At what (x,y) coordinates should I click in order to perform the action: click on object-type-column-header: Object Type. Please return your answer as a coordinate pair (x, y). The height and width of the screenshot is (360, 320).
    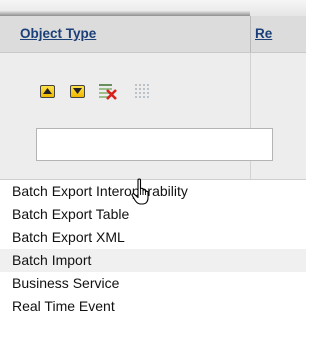
    Looking at the image, I should click on (130, 34).